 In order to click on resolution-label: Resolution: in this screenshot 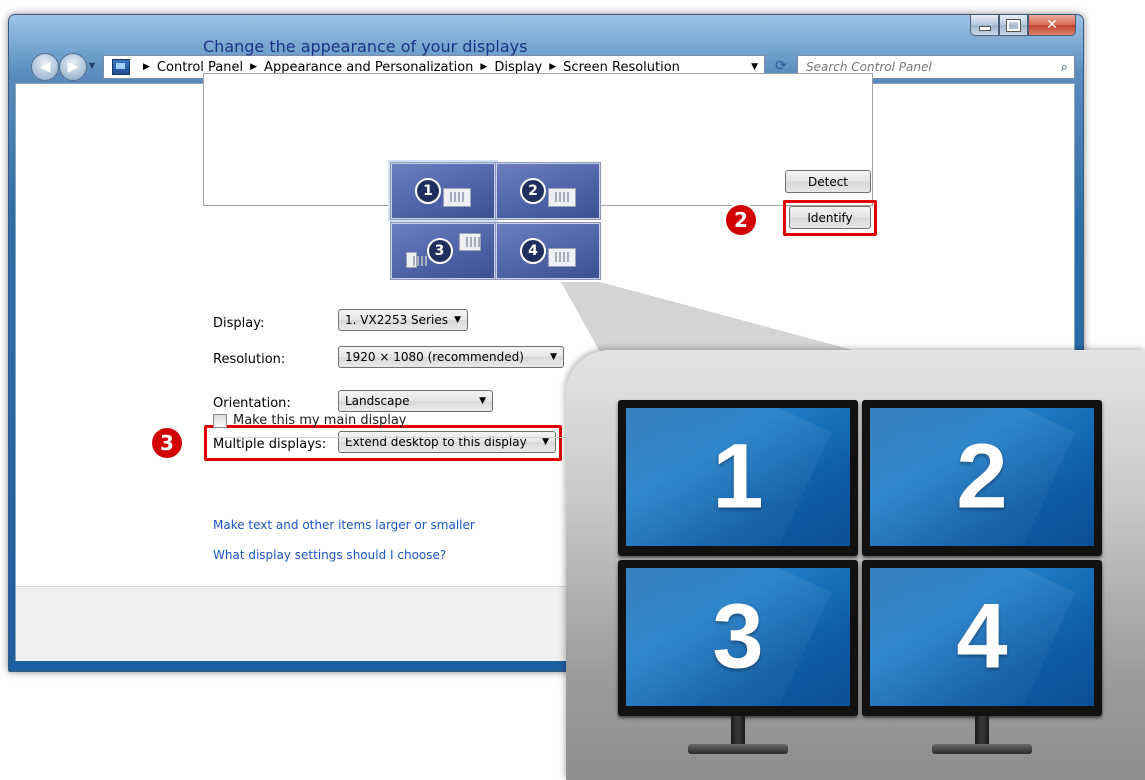, I will do `click(249, 359)`.